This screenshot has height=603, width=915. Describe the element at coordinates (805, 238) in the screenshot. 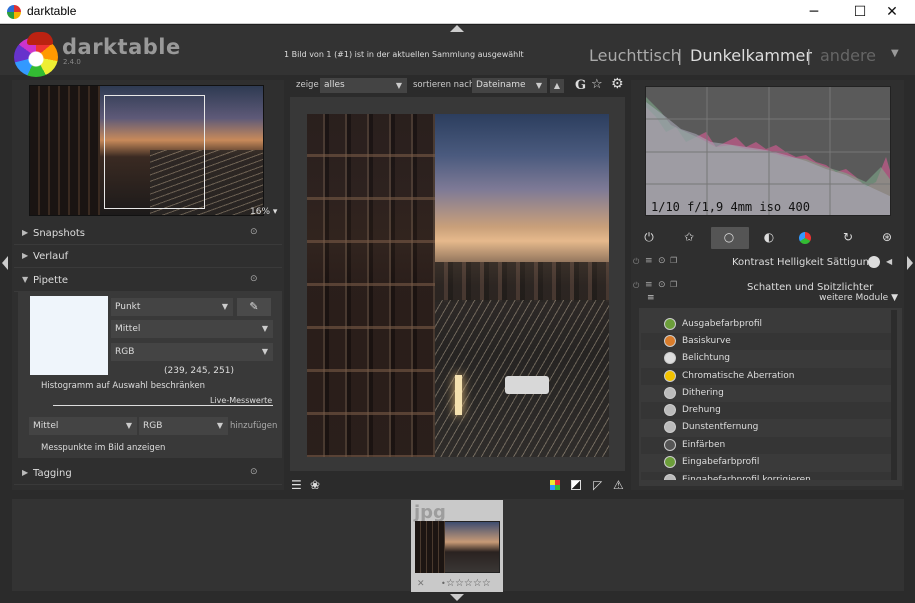

I see `color-group-icon` at that location.